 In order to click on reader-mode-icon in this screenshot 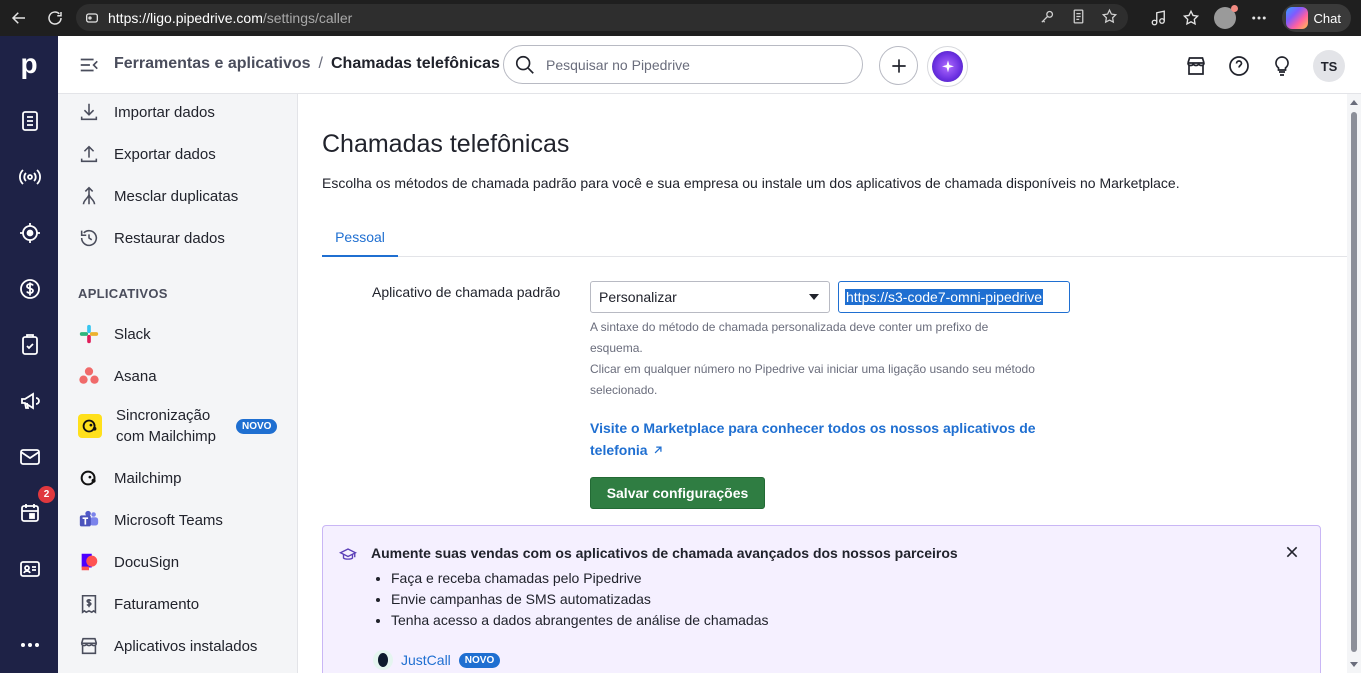, I will do `click(1078, 16)`.